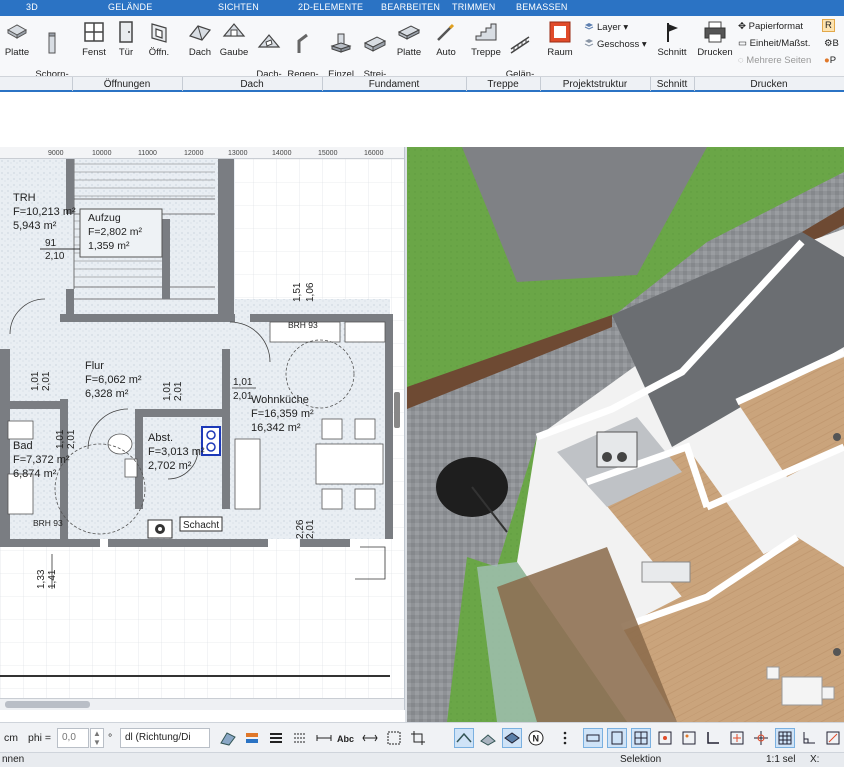  Describe the element at coordinates (689, 738) in the screenshot. I see `snap-image-icon` at that location.